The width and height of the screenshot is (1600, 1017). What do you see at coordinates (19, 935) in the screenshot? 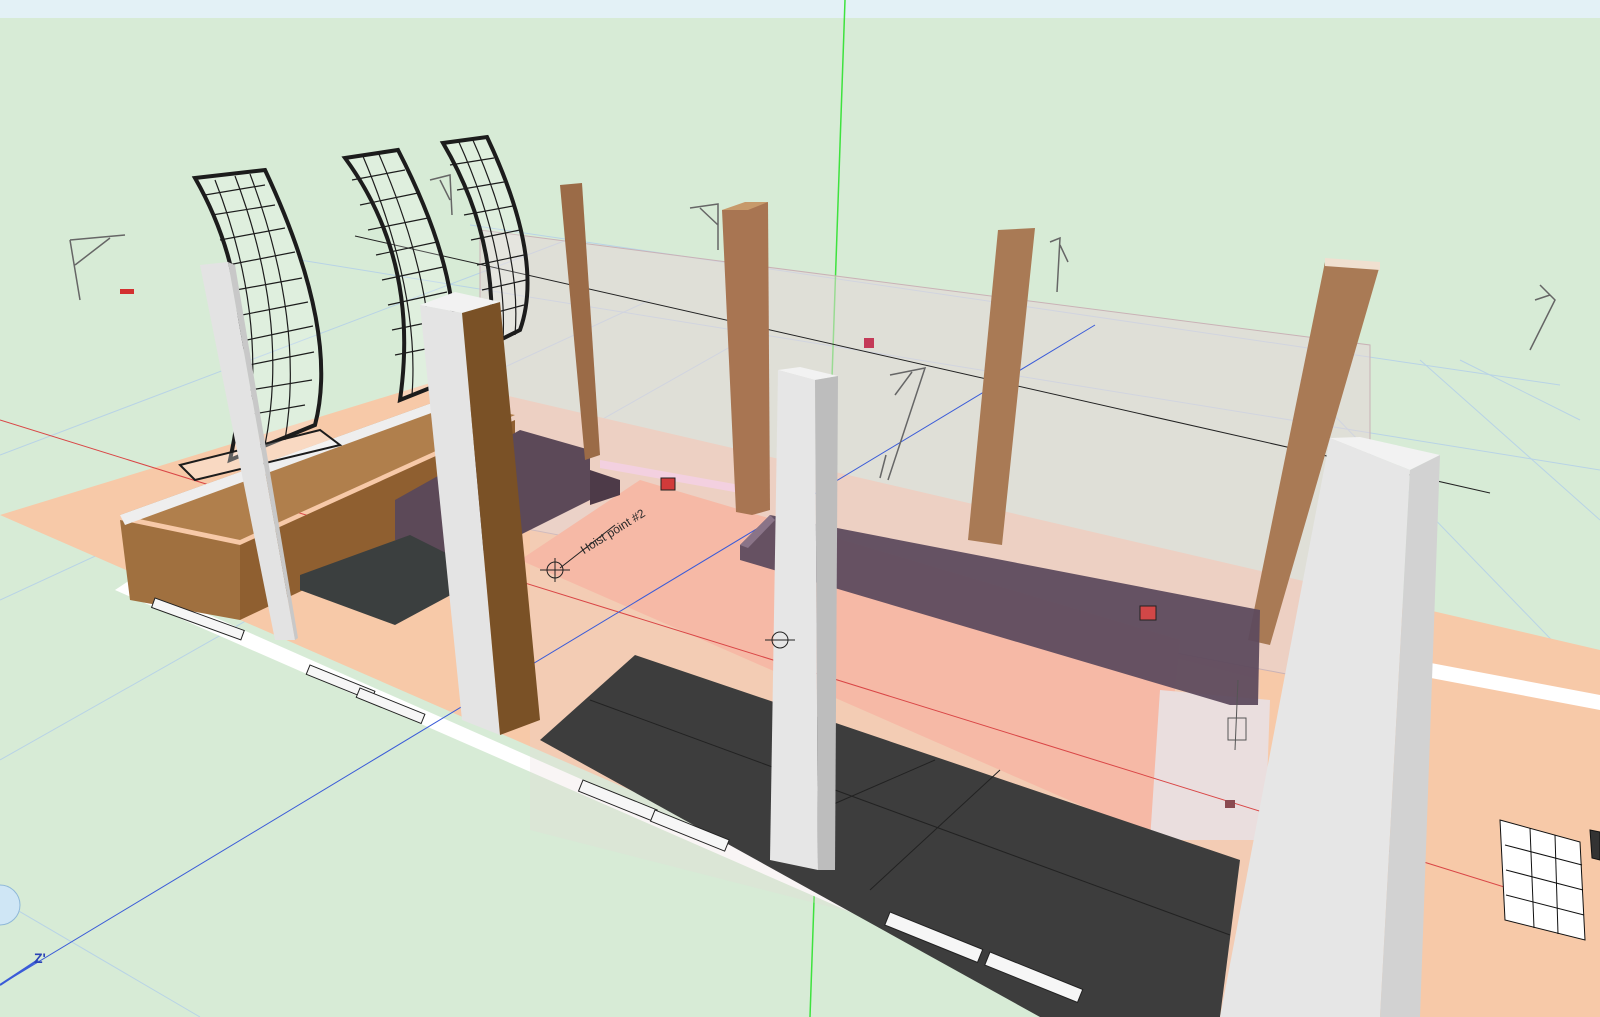
I see `navigation-cube-icon` at bounding box center [19, 935].